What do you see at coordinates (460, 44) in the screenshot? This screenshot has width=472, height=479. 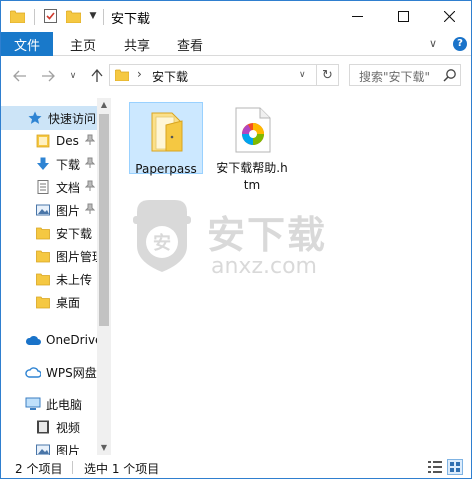 I see `help-icon: ?` at bounding box center [460, 44].